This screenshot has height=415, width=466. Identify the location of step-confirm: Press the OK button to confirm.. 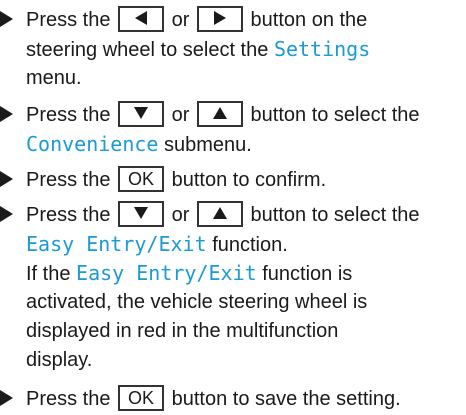
(233, 180).